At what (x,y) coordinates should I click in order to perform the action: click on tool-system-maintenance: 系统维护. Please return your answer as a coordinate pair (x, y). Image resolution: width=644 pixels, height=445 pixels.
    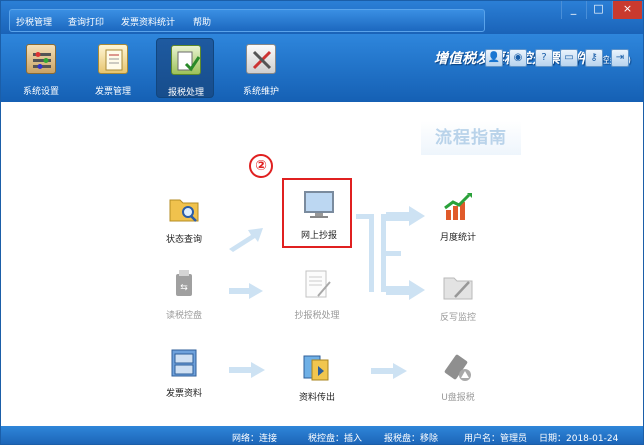
    Looking at the image, I should click on (261, 68).